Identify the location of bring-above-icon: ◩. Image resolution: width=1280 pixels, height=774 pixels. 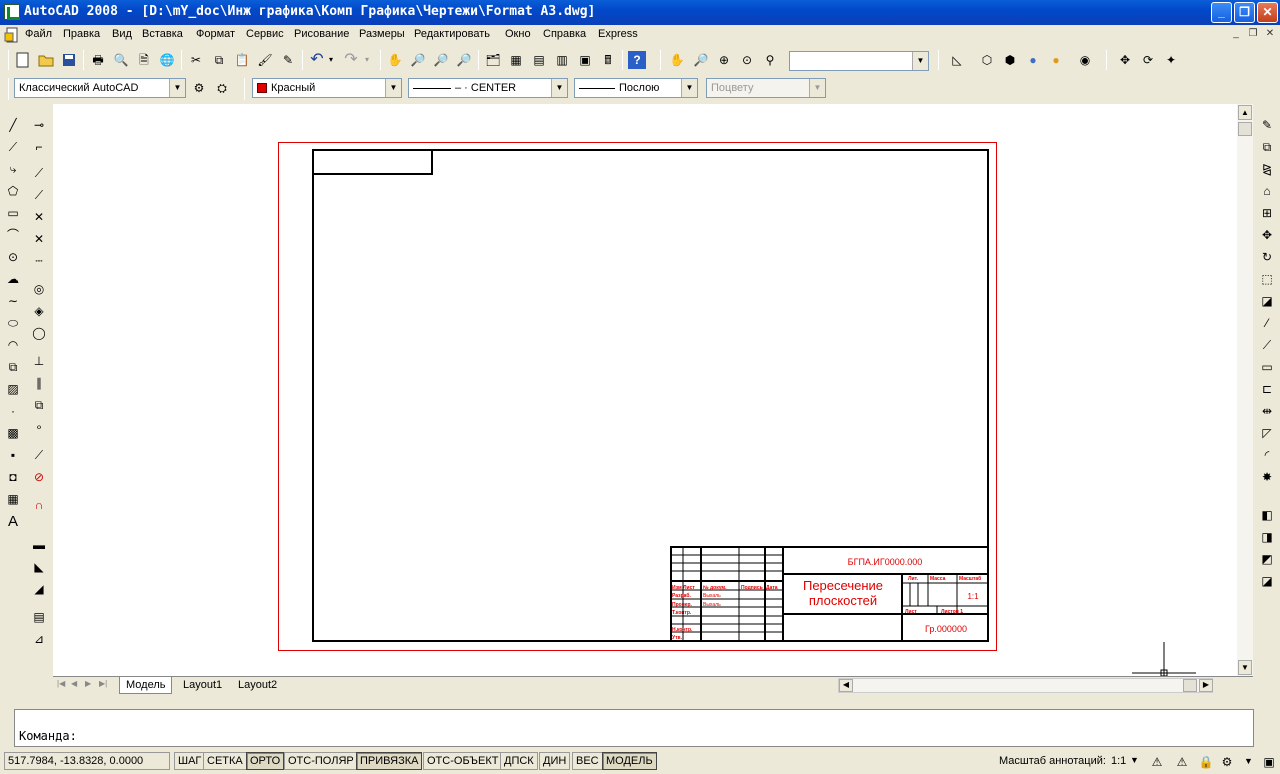
(1267, 559).